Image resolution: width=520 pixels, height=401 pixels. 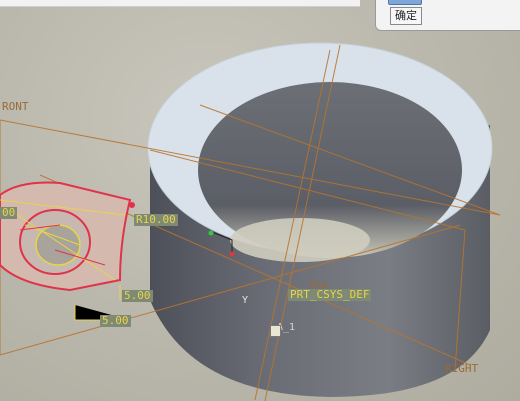 What do you see at coordinates (300, 240) in the screenshot?
I see `bore-floor` at bounding box center [300, 240].